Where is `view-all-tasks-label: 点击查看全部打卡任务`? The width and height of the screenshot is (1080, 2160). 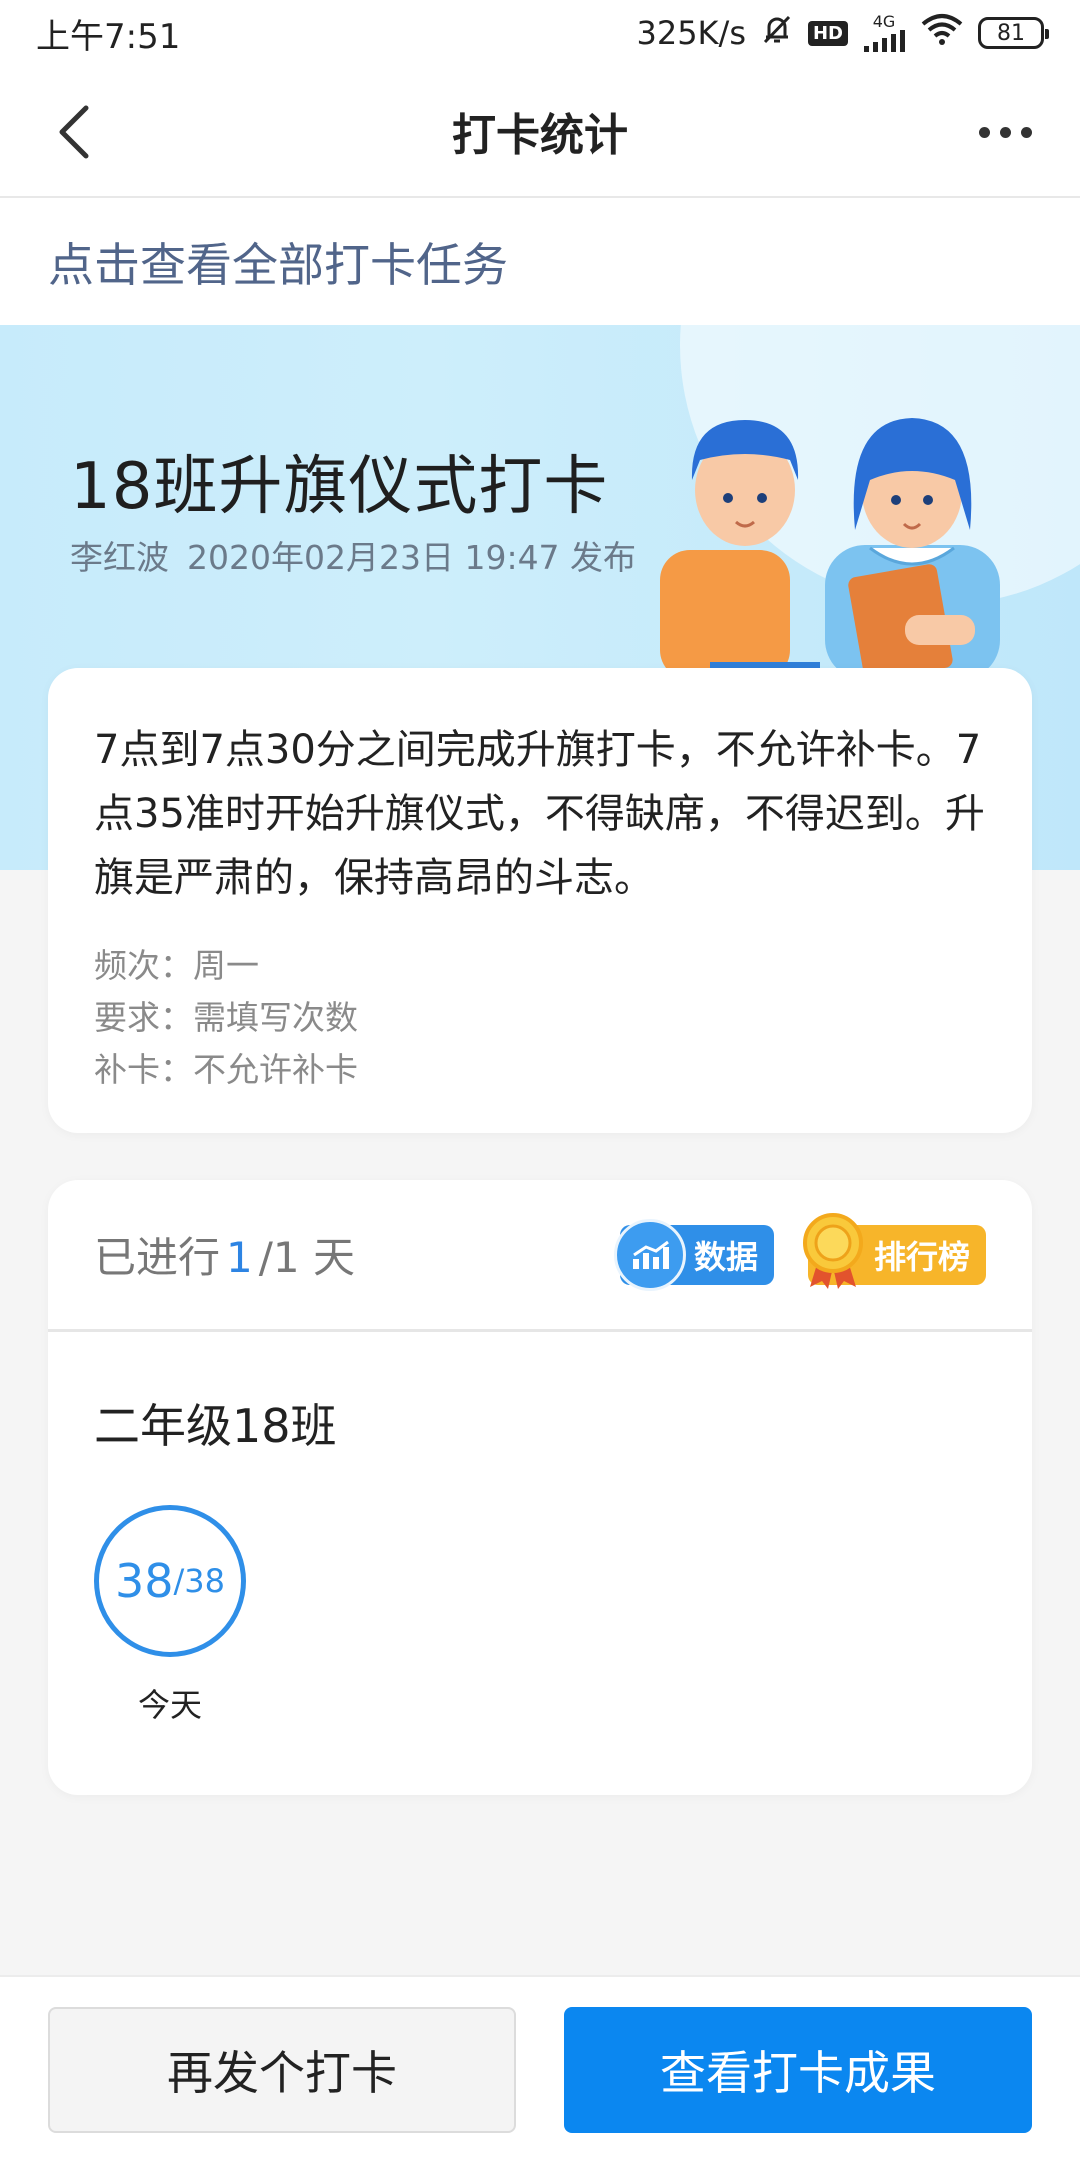 view-all-tasks-label: 点击查看全部打卡任务 is located at coordinates (278, 264).